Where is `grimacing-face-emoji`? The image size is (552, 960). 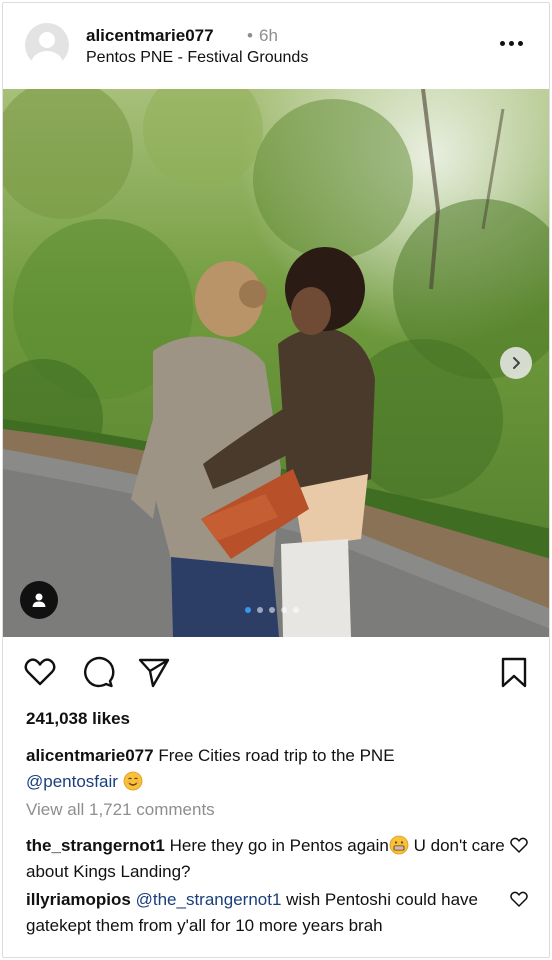 grimacing-face-emoji is located at coordinates (399, 845).